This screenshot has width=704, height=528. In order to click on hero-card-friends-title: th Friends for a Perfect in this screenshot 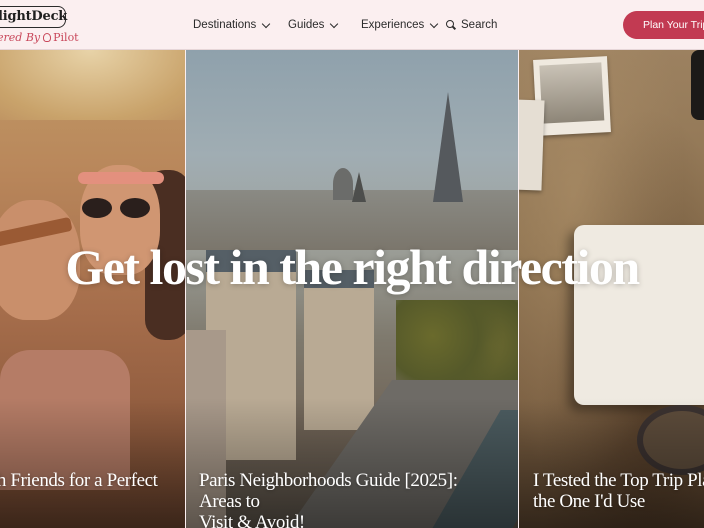, I will do `click(96, 480)`.